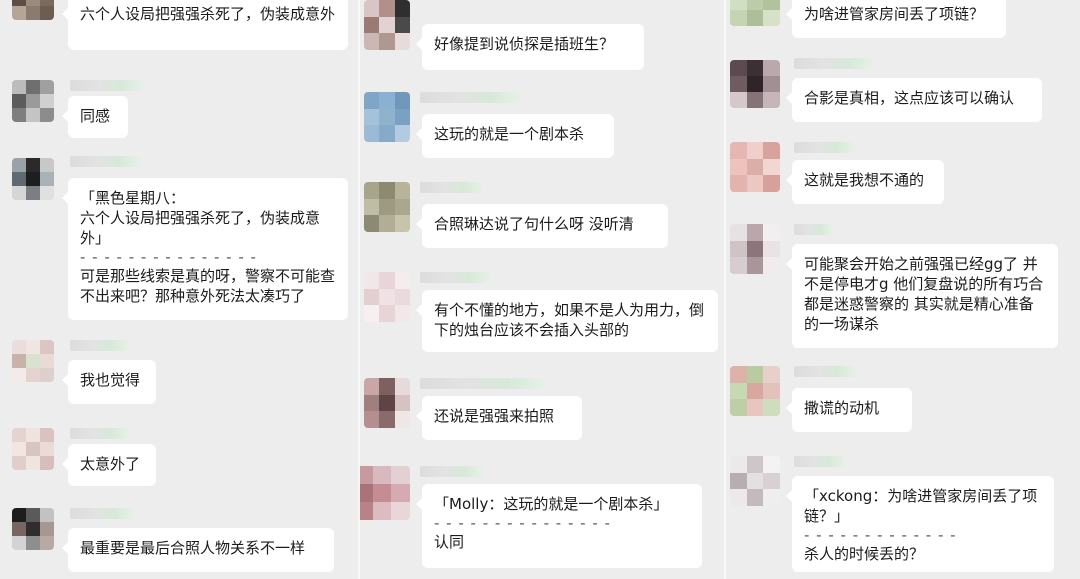  What do you see at coordinates (569, 320) in the screenshot?
I see `message-text: 有个不懂的地方，如果不是人为用力，倒下的烛台应该不会插入头部的` at bounding box center [569, 320].